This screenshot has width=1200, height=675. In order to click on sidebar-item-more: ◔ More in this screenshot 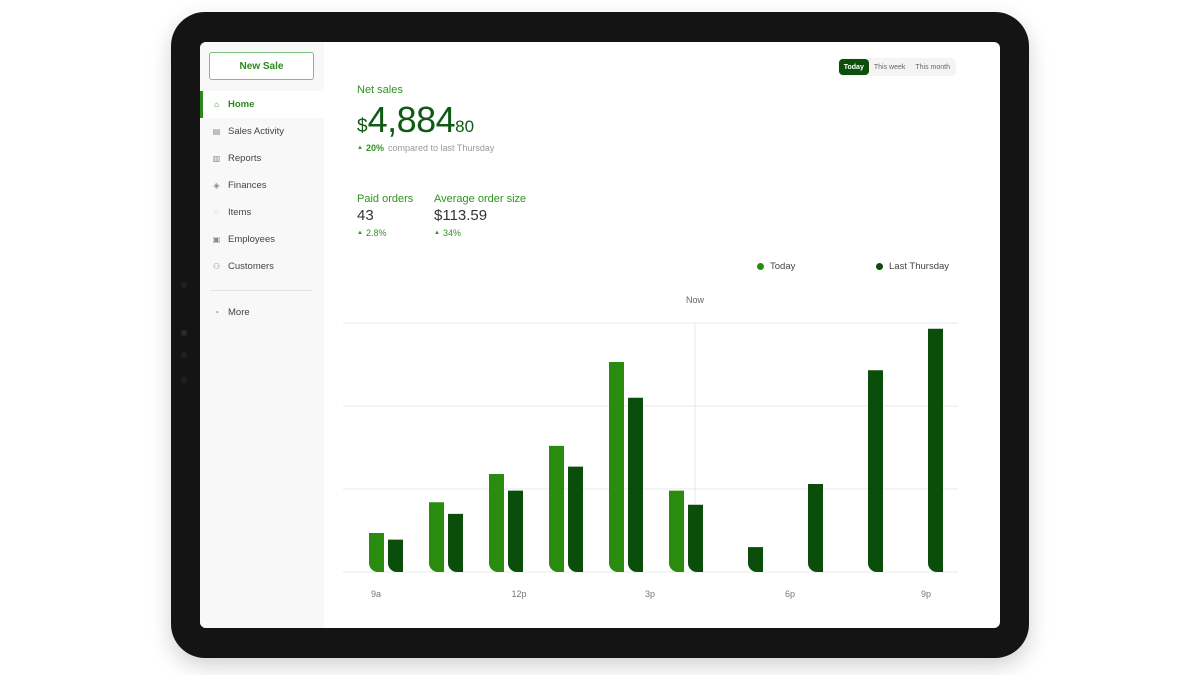, I will do `click(262, 312)`.